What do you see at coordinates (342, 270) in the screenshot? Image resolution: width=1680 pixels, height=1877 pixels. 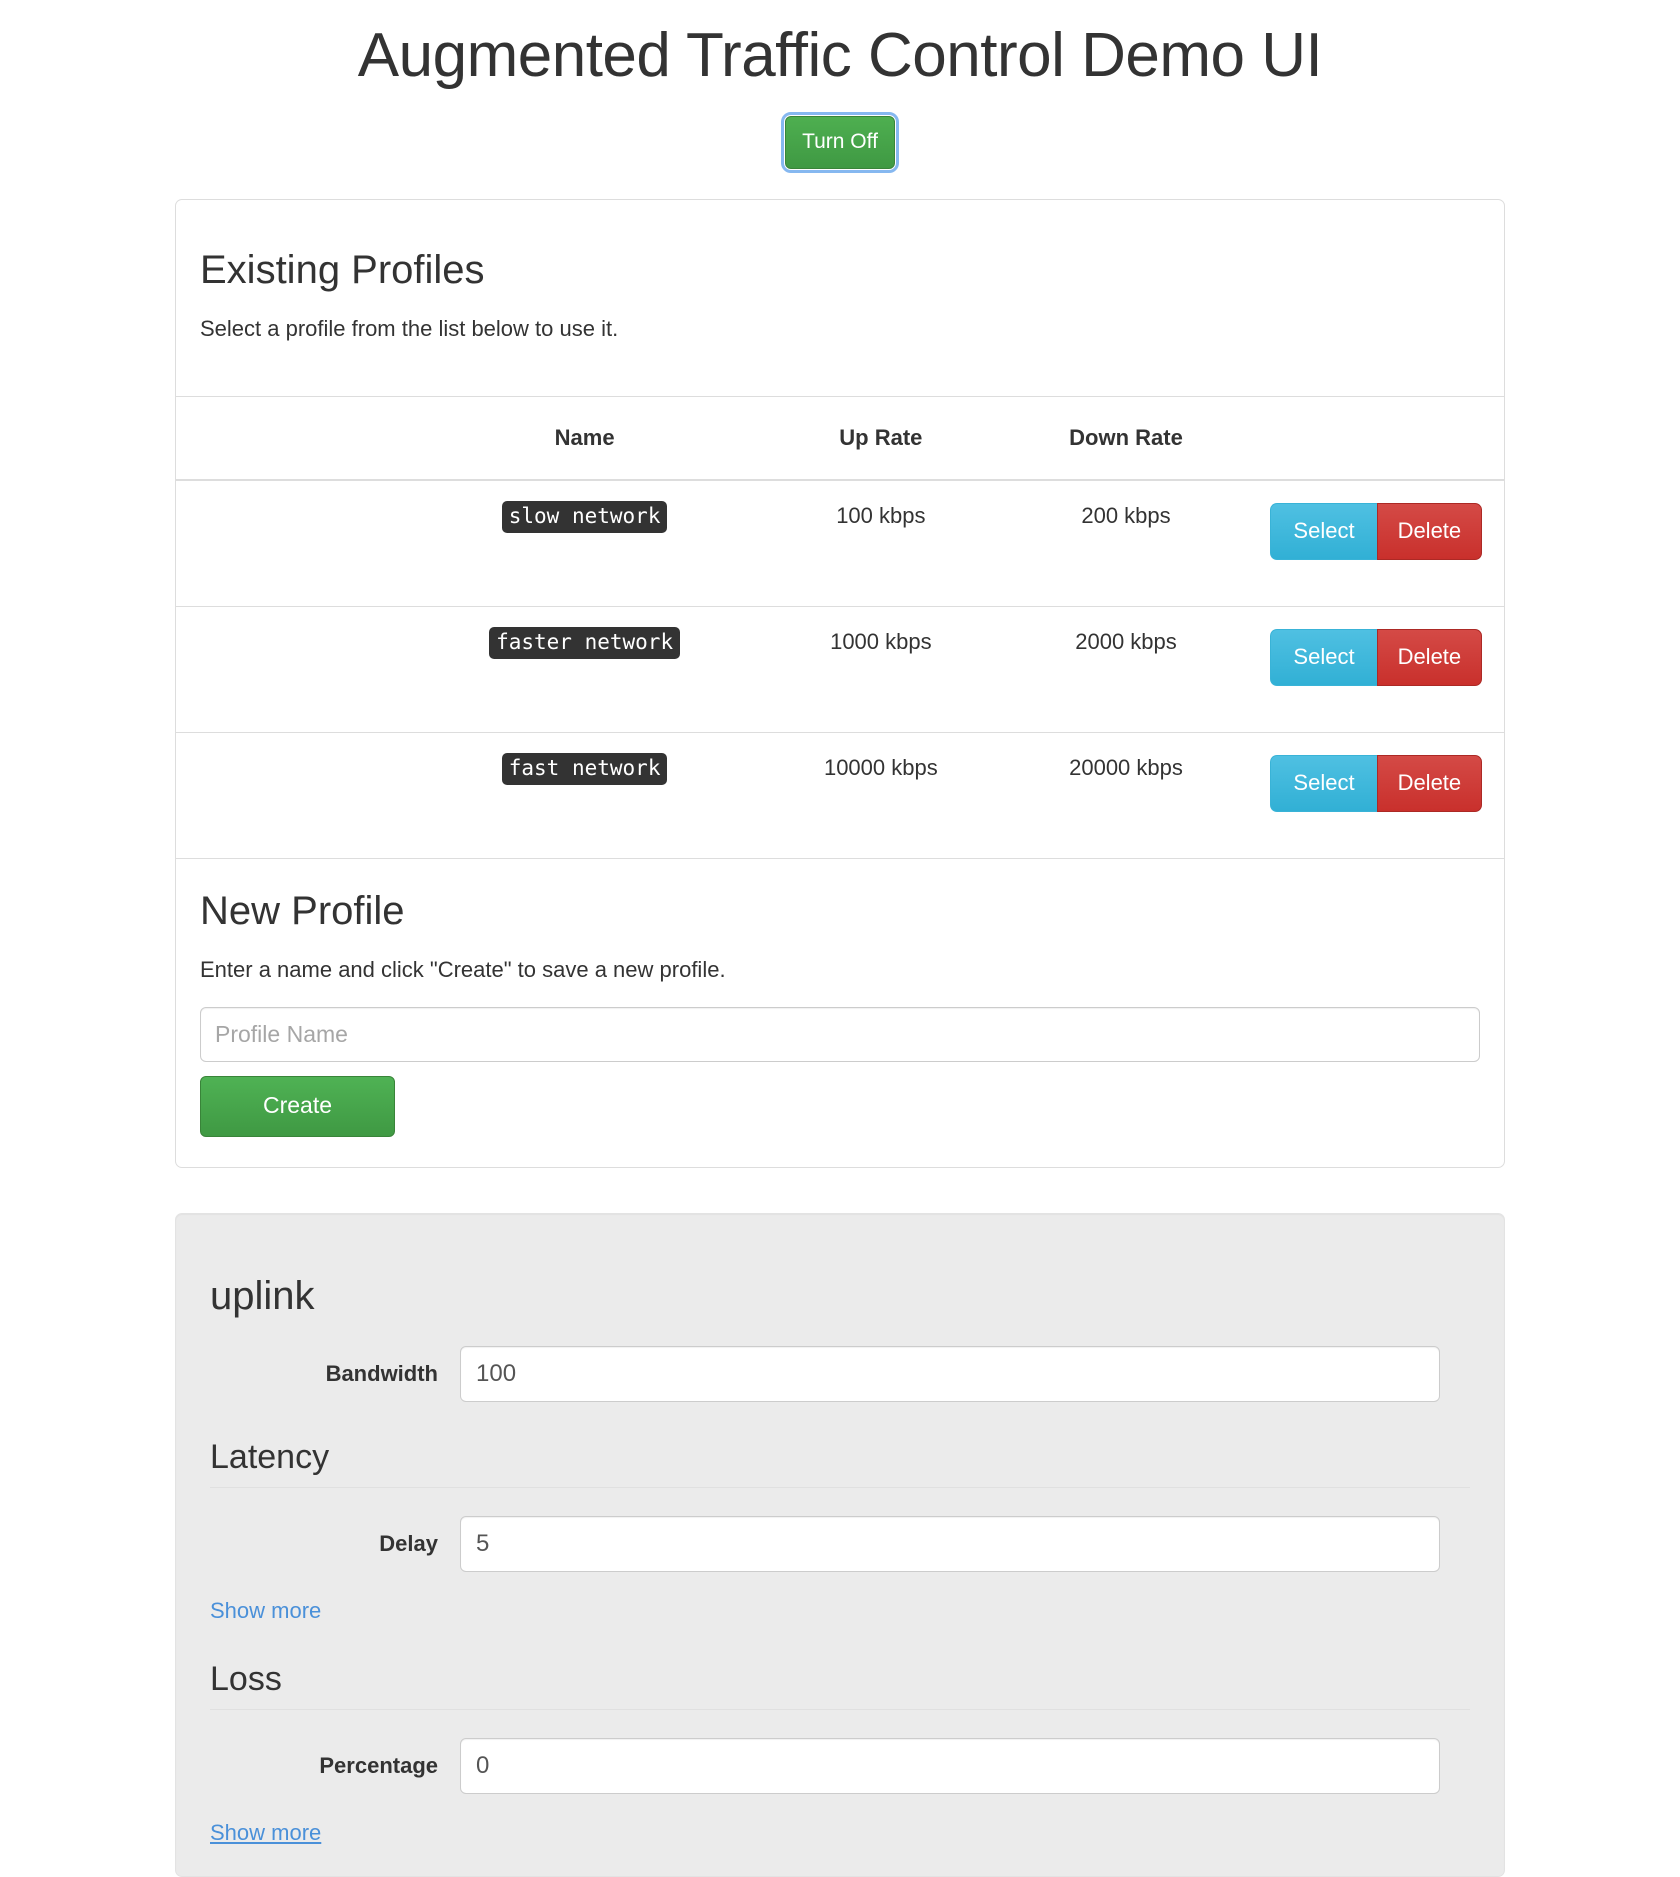 I see `existing-profiles-title: Existing Profiles` at bounding box center [342, 270].